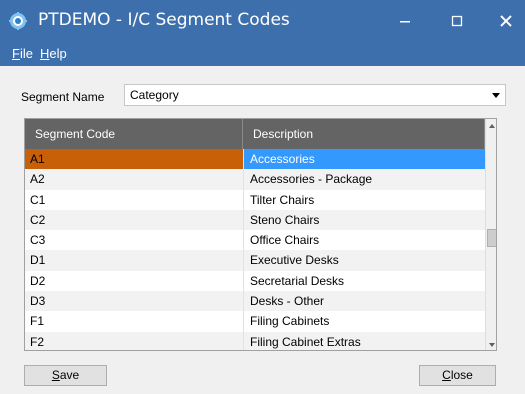 The height and width of the screenshot is (394, 525). I want to click on column-header-segment-code: Segment Code, so click(134, 134).